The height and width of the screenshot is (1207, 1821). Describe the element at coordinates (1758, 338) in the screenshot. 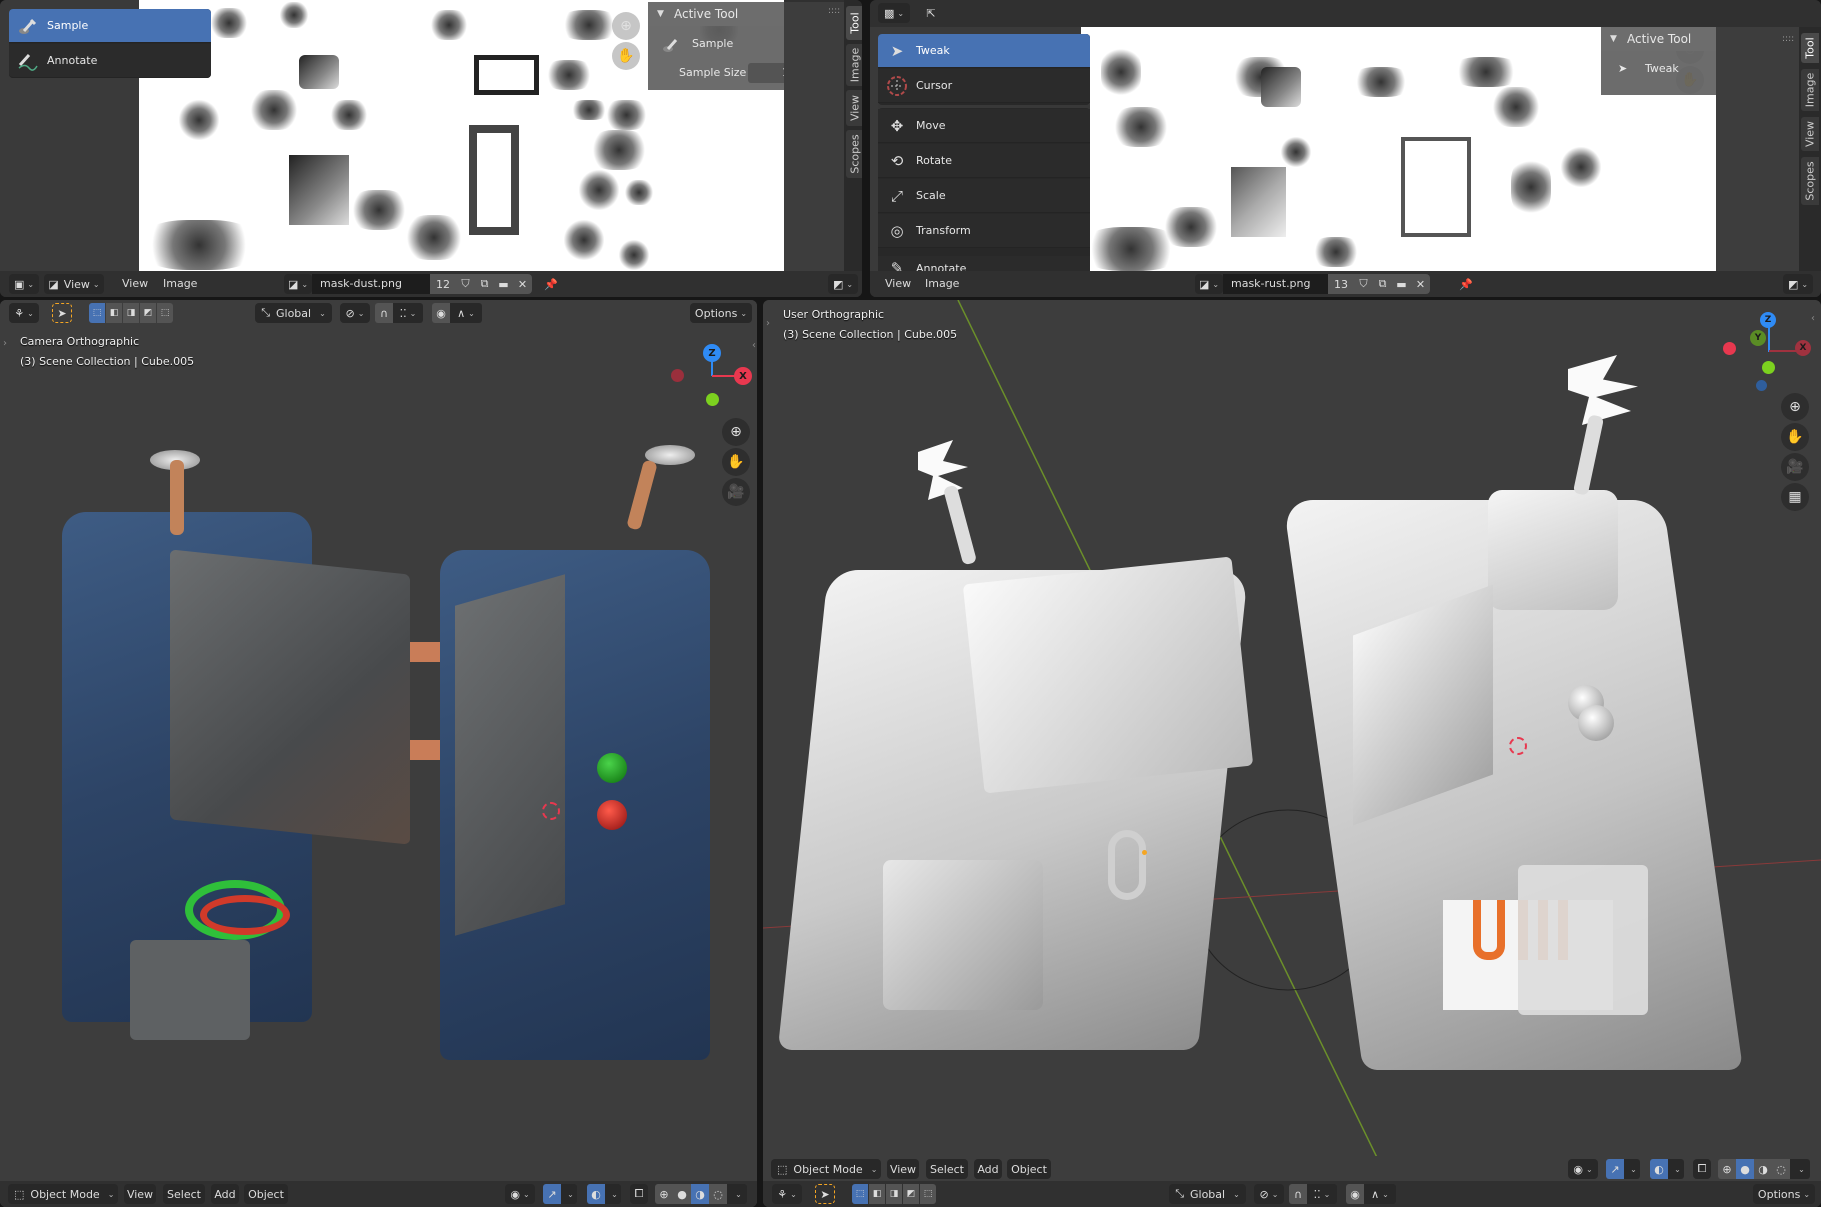

I see `gizmo-y-axis: Y` at that location.